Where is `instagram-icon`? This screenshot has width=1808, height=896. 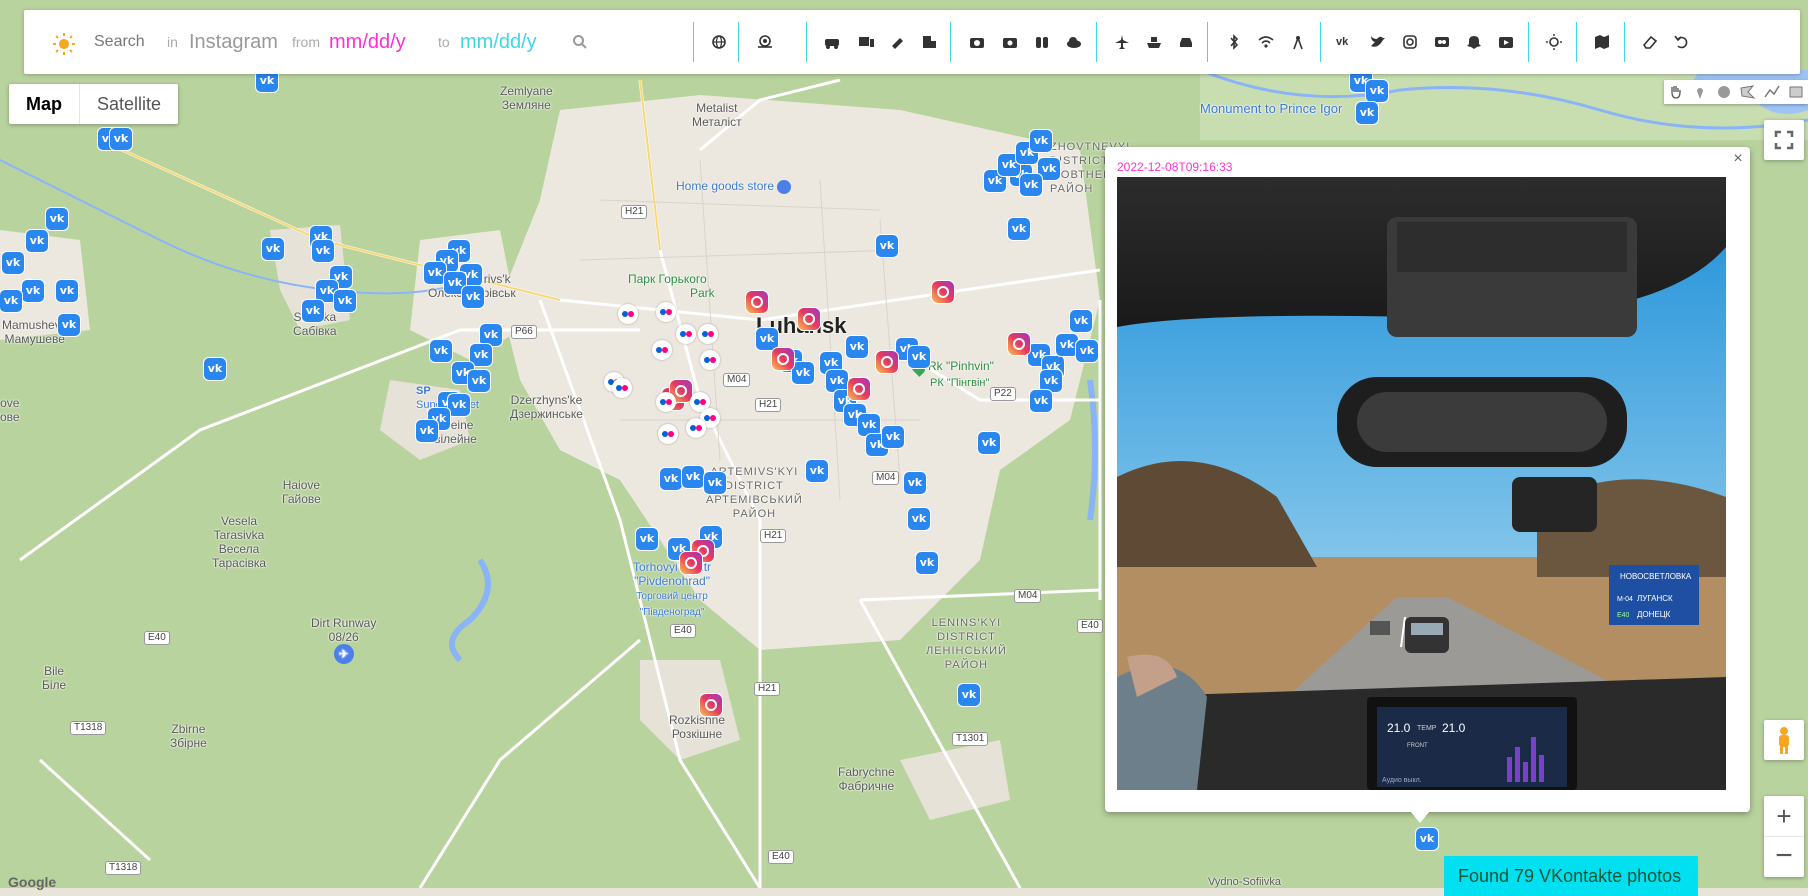 instagram-icon is located at coordinates (1410, 42).